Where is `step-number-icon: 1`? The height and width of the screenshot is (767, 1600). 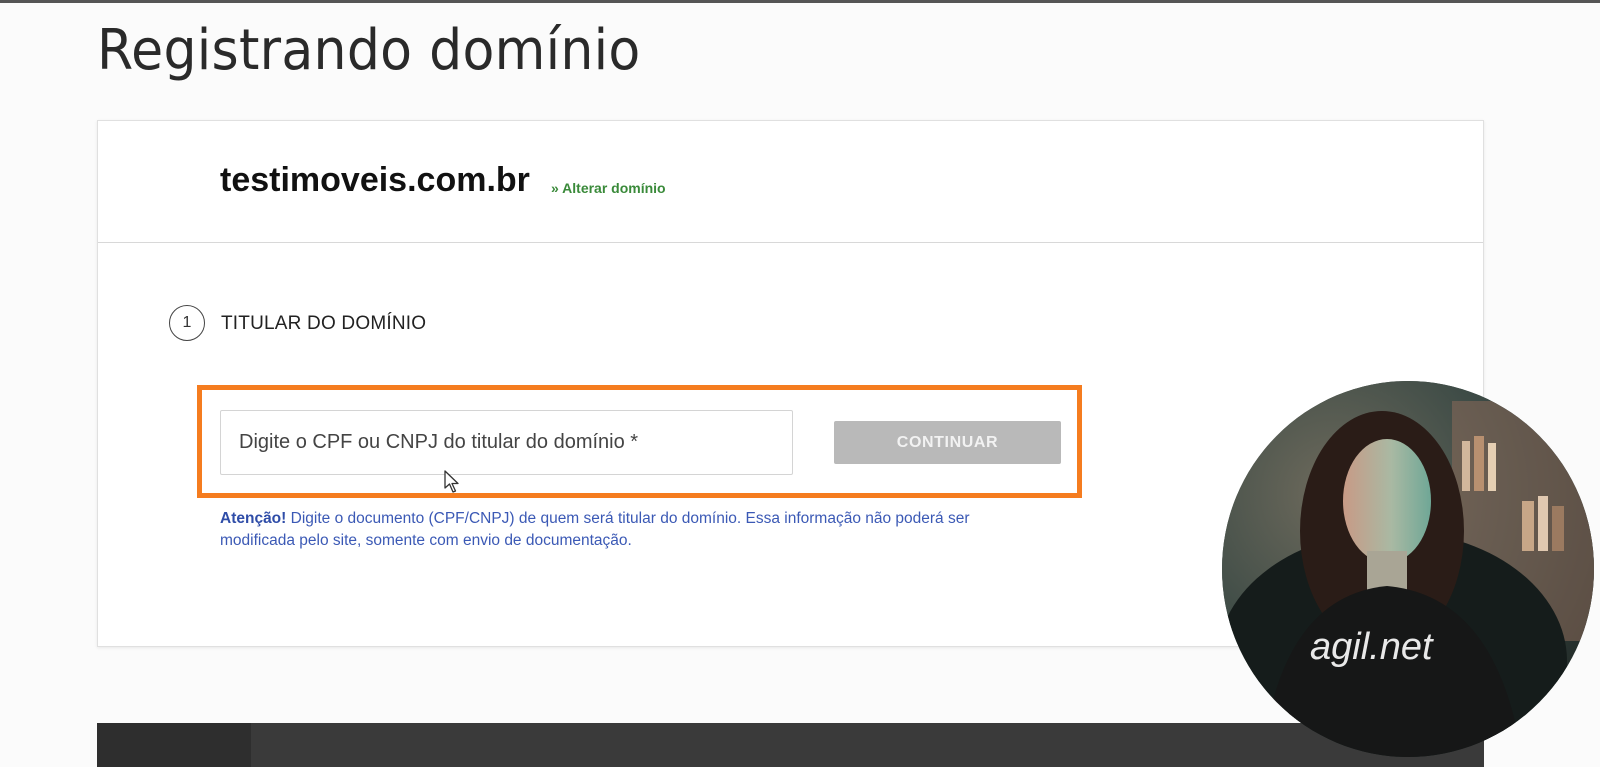
step-number-icon: 1 is located at coordinates (187, 323).